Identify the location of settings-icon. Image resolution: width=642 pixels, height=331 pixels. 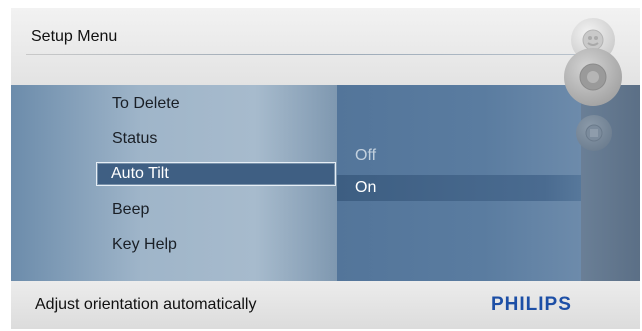
(594, 133).